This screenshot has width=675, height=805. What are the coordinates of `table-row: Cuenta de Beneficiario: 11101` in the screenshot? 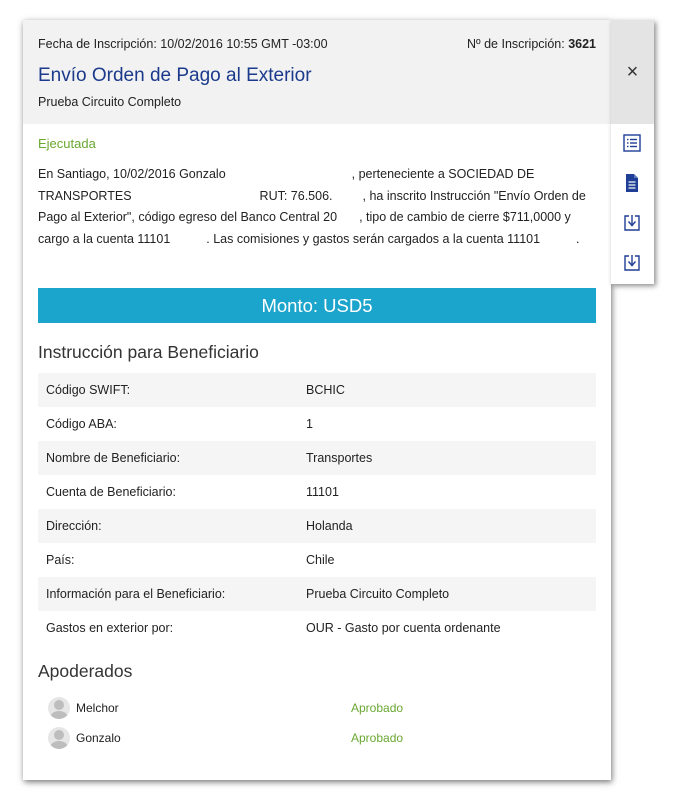 It's located at (317, 492).